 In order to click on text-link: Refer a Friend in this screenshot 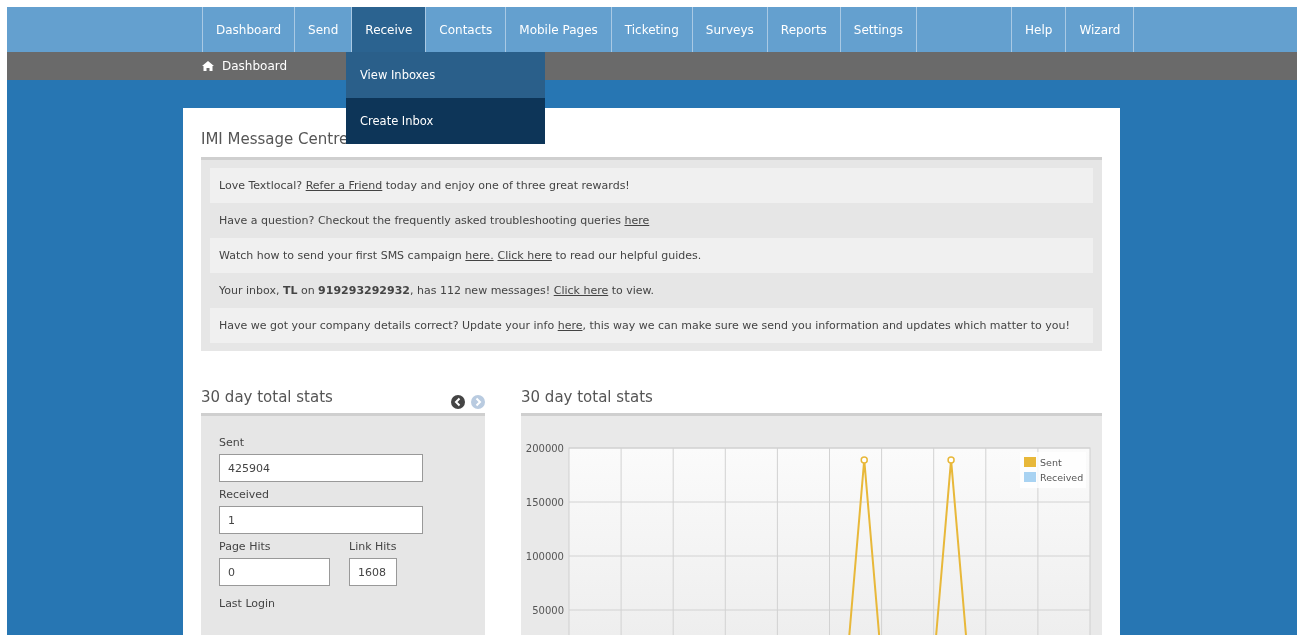, I will do `click(344, 185)`.